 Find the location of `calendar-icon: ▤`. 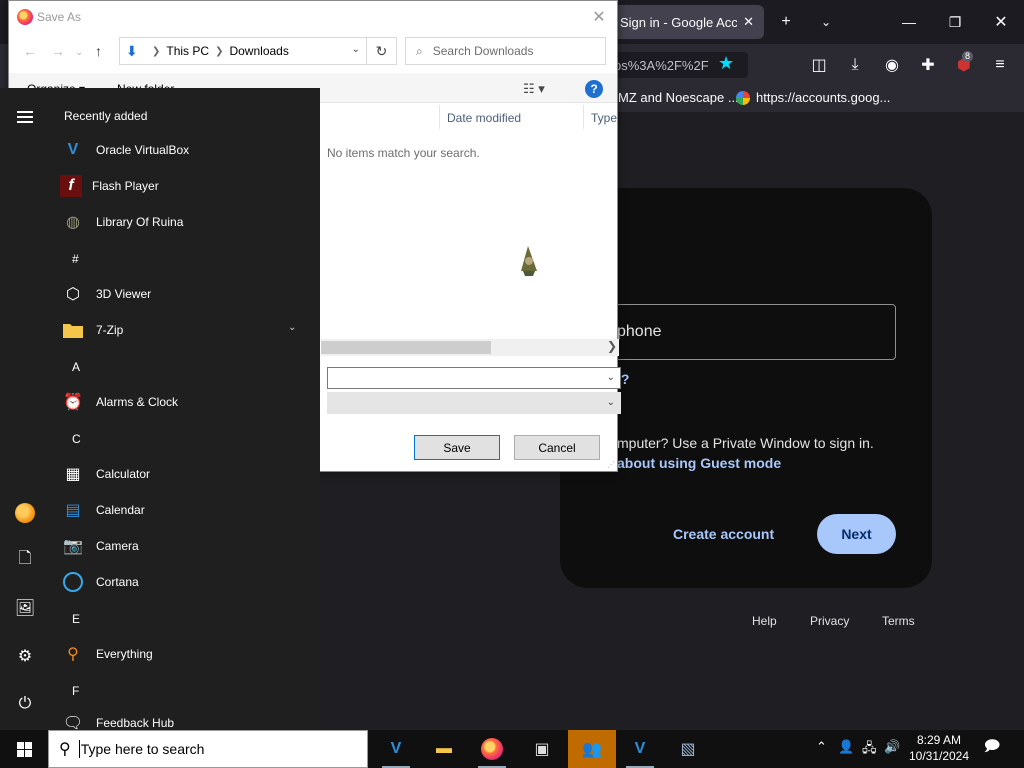

calendar-icon: ▤ is located at coordinates (73, 510).